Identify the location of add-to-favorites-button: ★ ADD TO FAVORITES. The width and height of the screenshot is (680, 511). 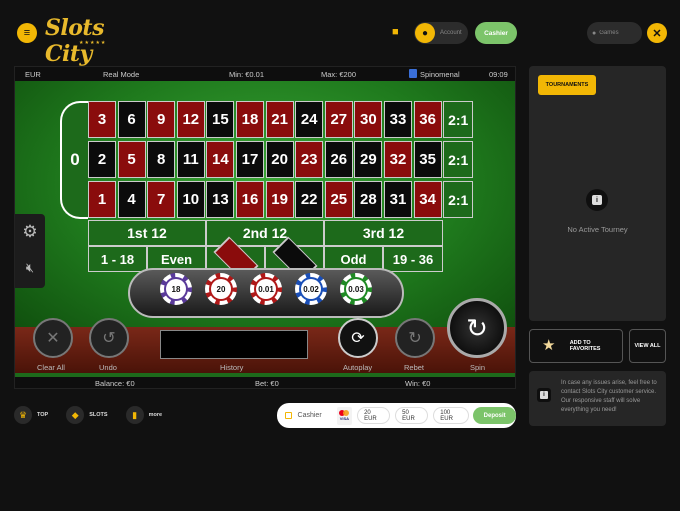
(576, 346).